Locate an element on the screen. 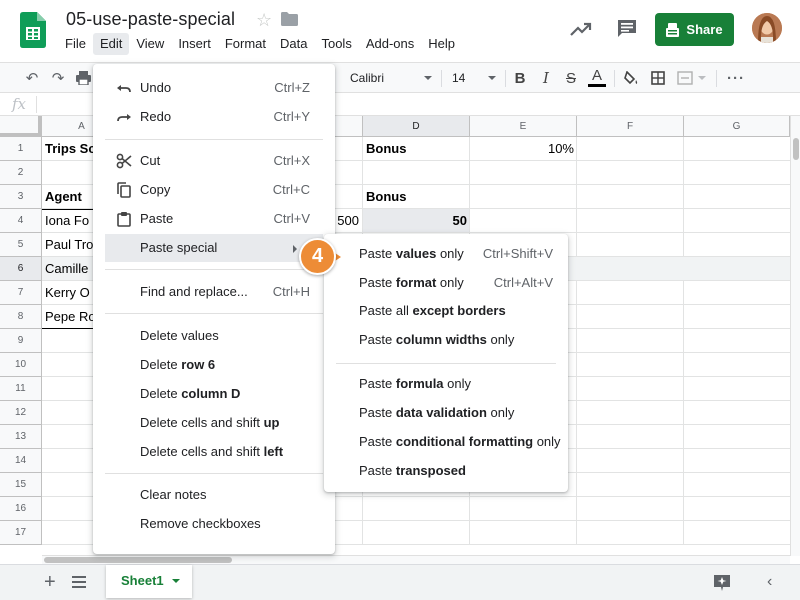  menu-delete-shift-up: Delete cells and shift up is located at coordinates (214, 423).